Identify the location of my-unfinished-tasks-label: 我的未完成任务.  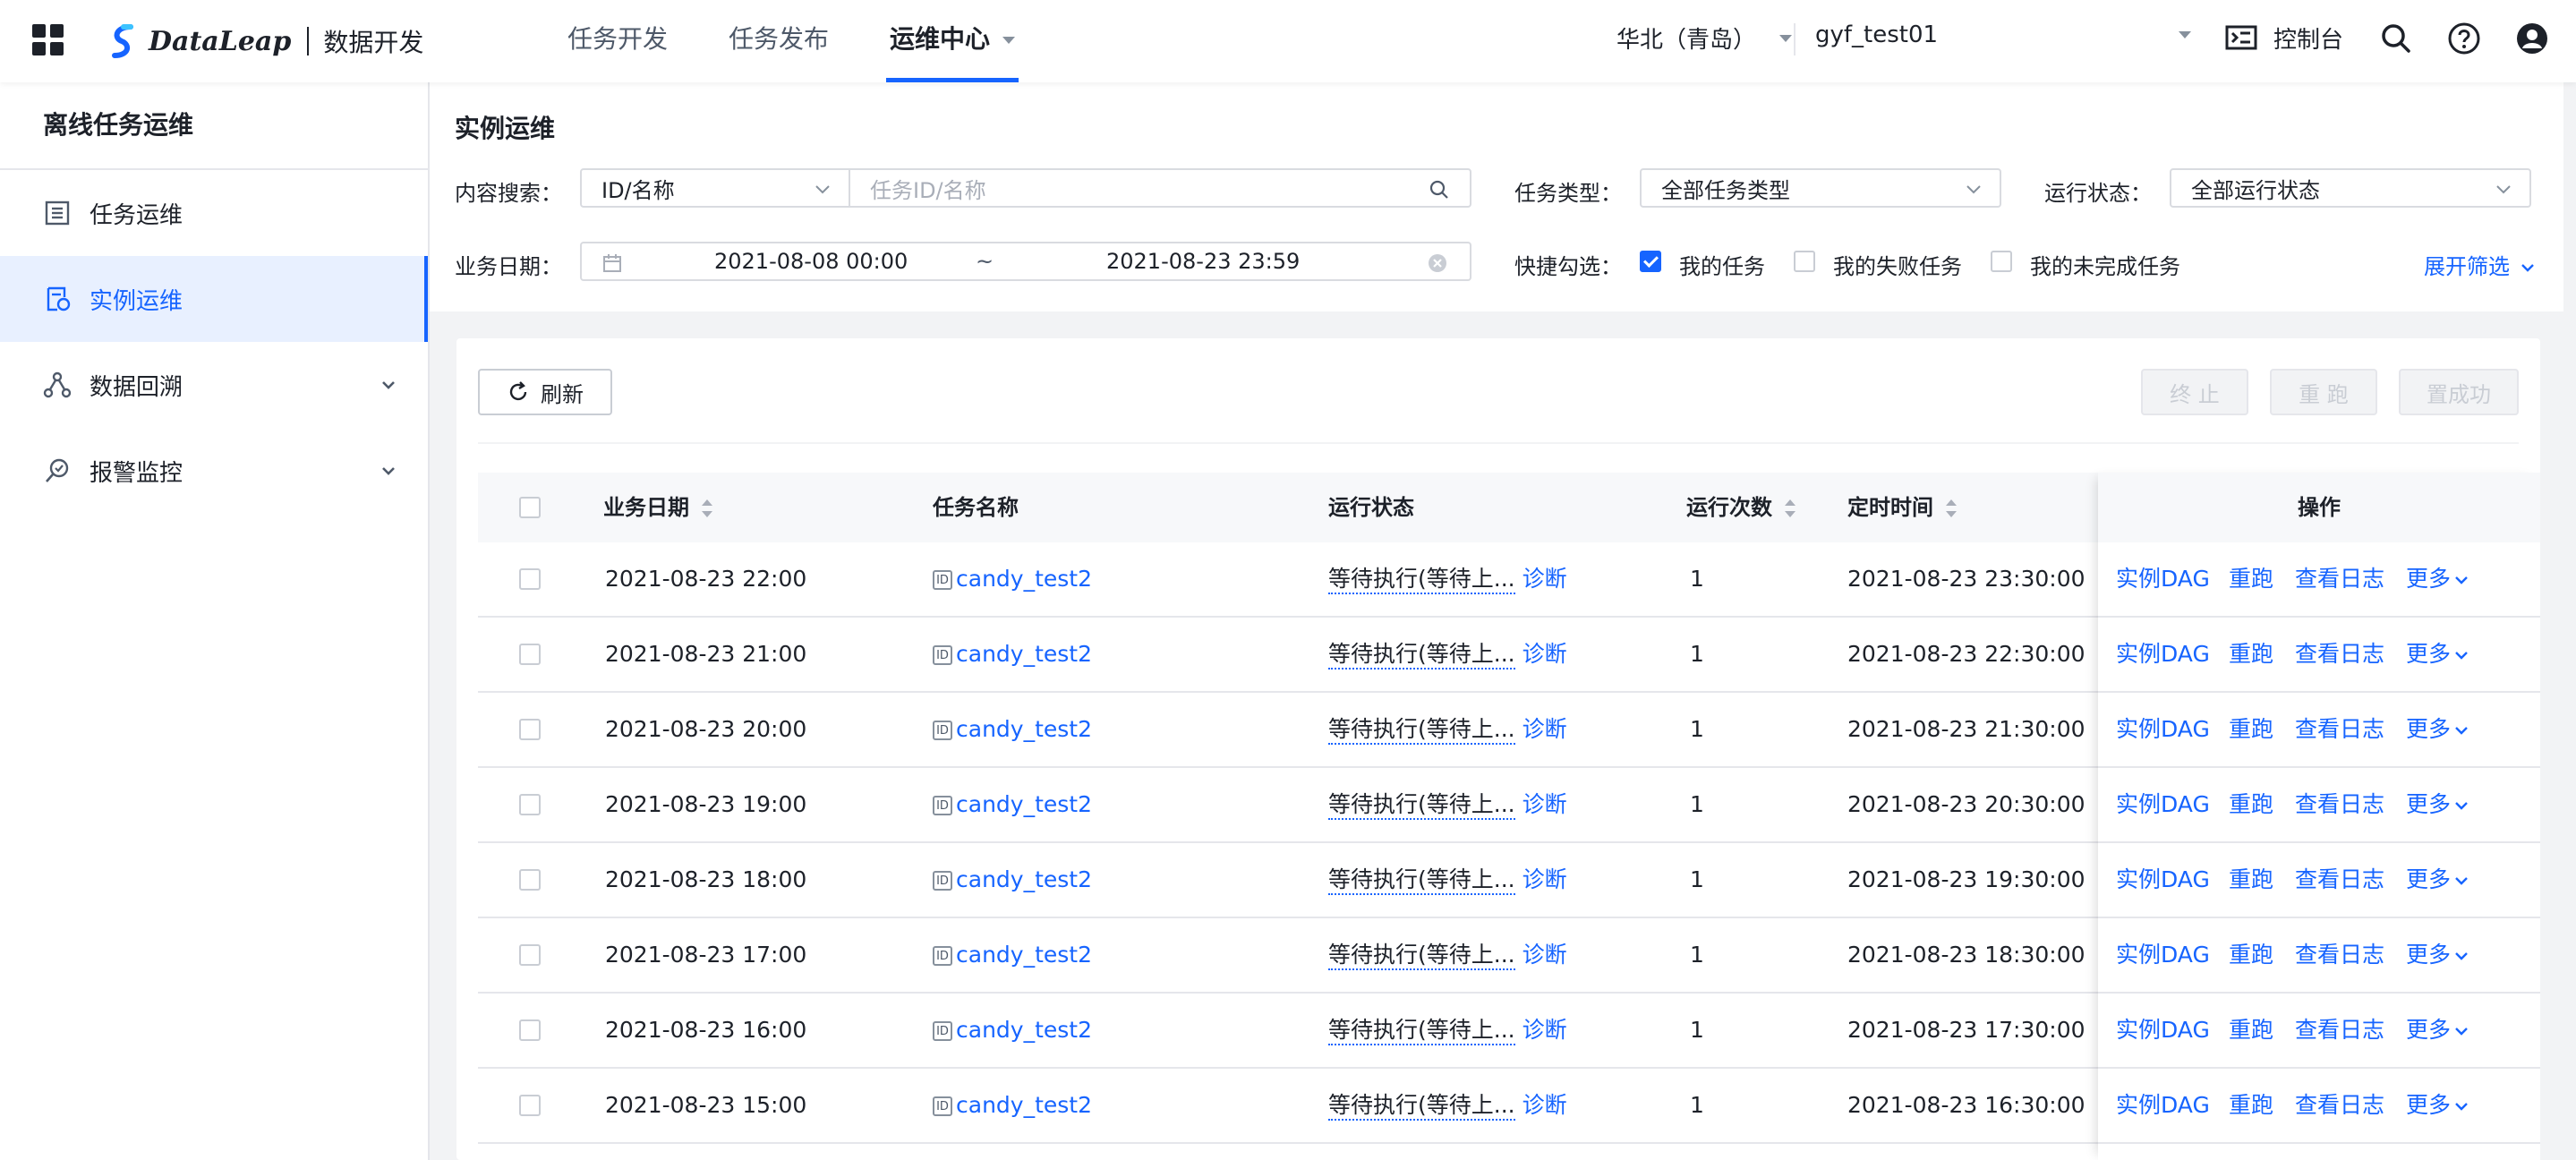
(2105, 264).